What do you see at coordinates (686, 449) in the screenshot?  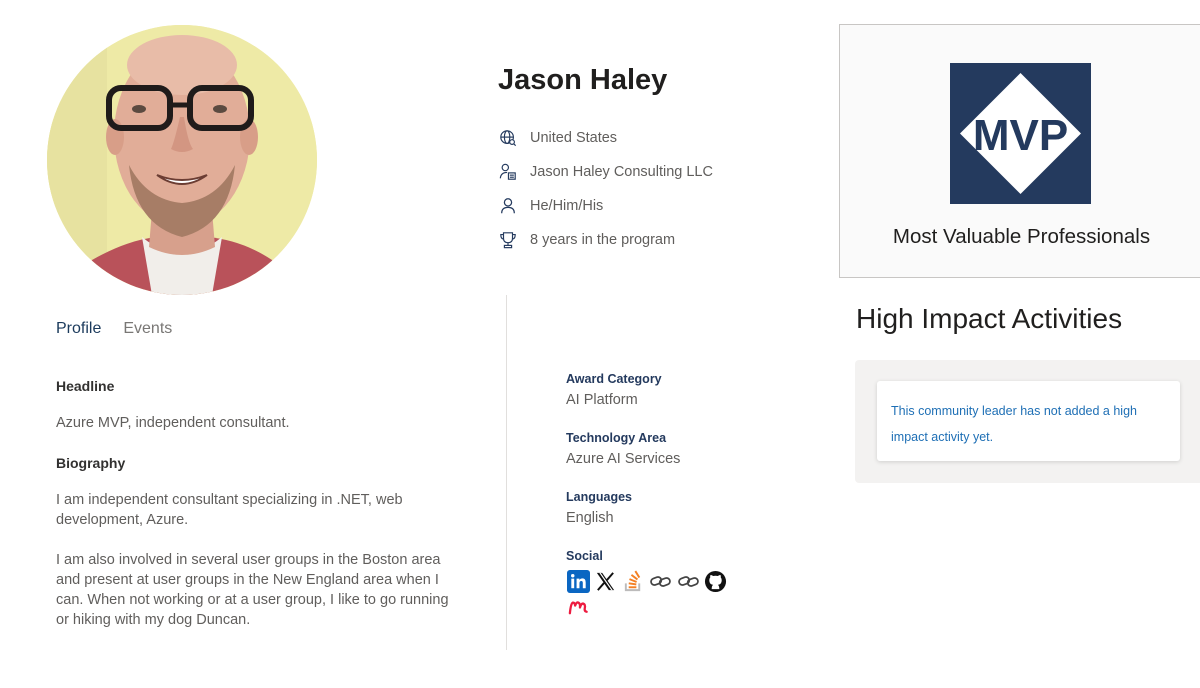 I see `technology-area: Technology Area Azure AI Services` at bounding box center [686, 449].